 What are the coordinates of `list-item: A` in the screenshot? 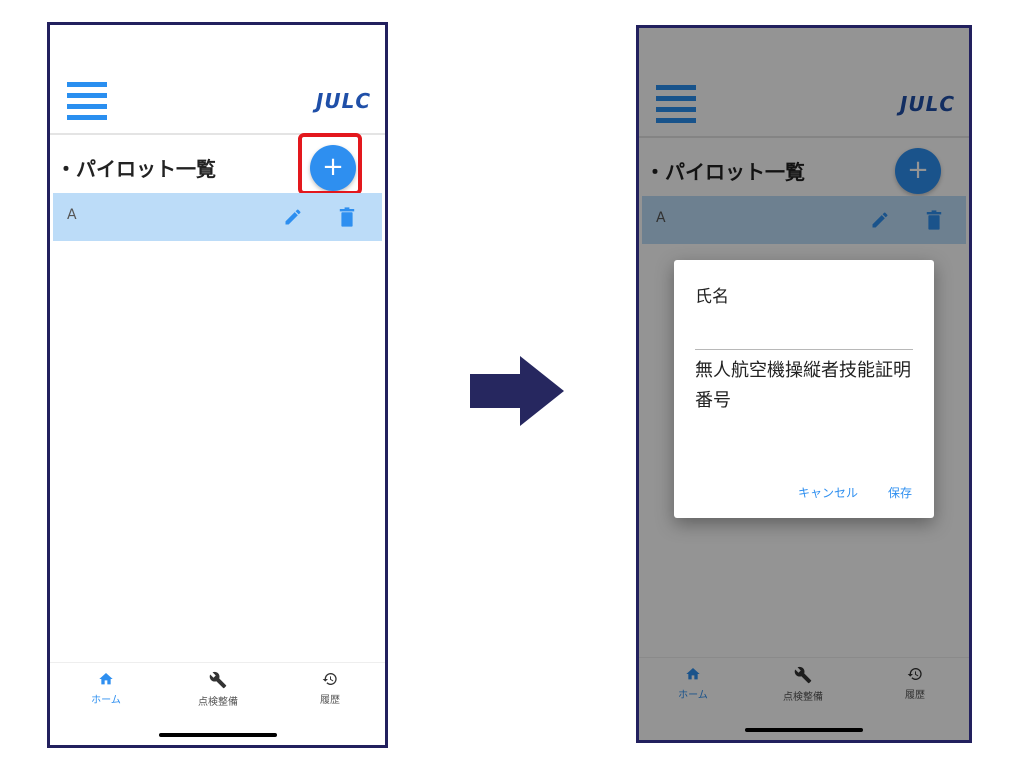 It's located at (217, 217).